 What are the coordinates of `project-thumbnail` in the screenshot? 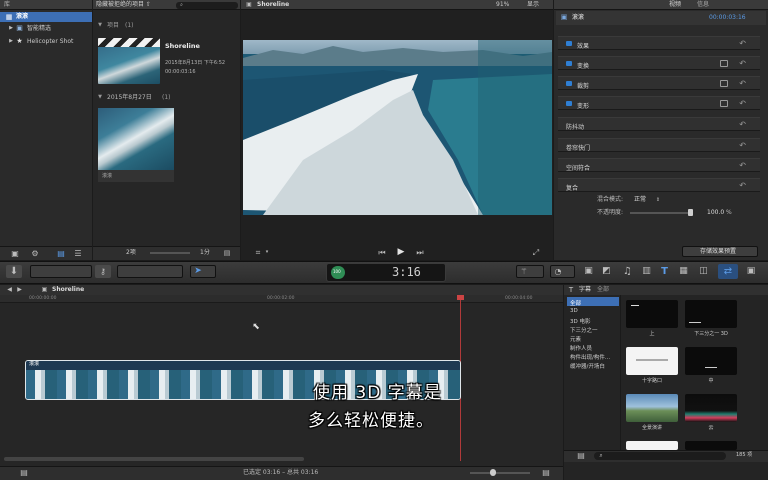 It's located at (129, 61).